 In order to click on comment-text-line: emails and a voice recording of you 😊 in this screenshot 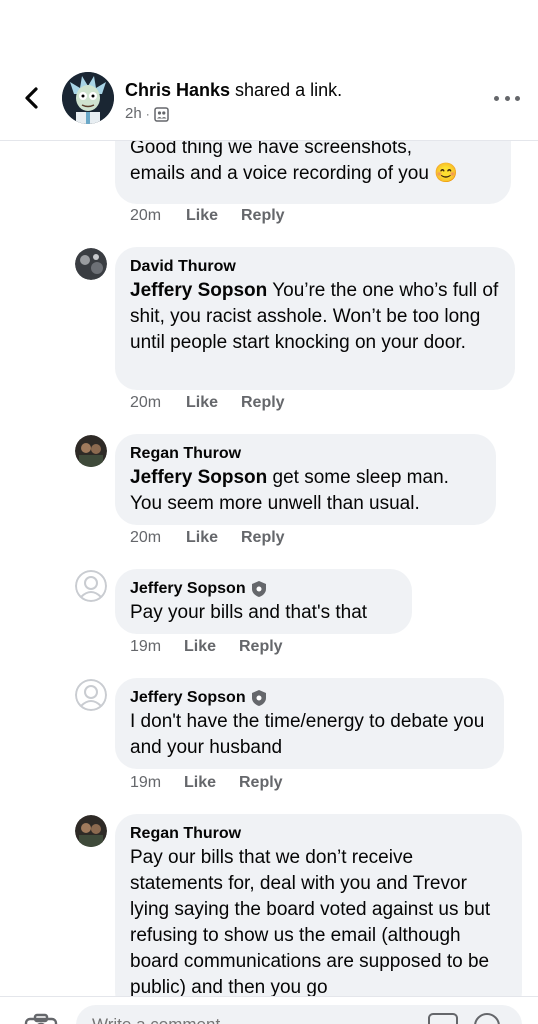, I will do `click(294, 173)`.